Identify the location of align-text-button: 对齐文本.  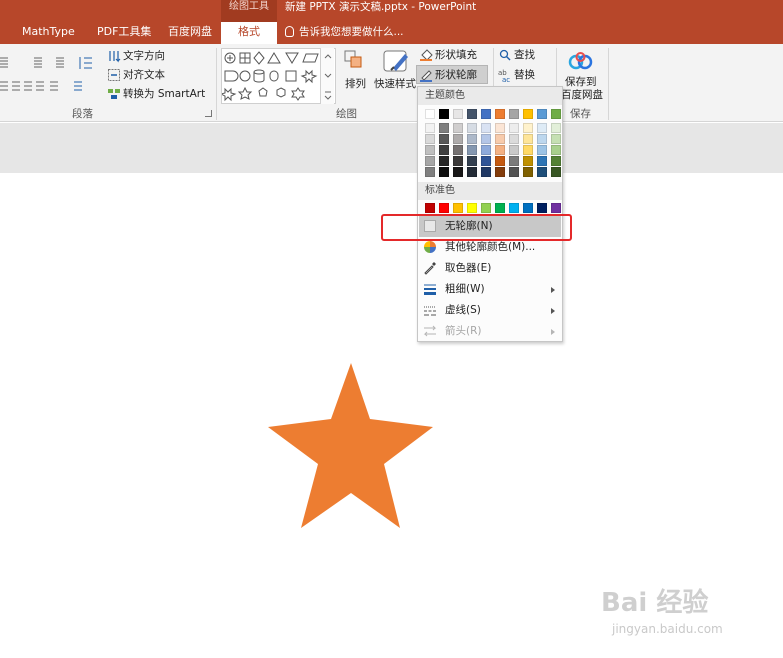
(144, 75).